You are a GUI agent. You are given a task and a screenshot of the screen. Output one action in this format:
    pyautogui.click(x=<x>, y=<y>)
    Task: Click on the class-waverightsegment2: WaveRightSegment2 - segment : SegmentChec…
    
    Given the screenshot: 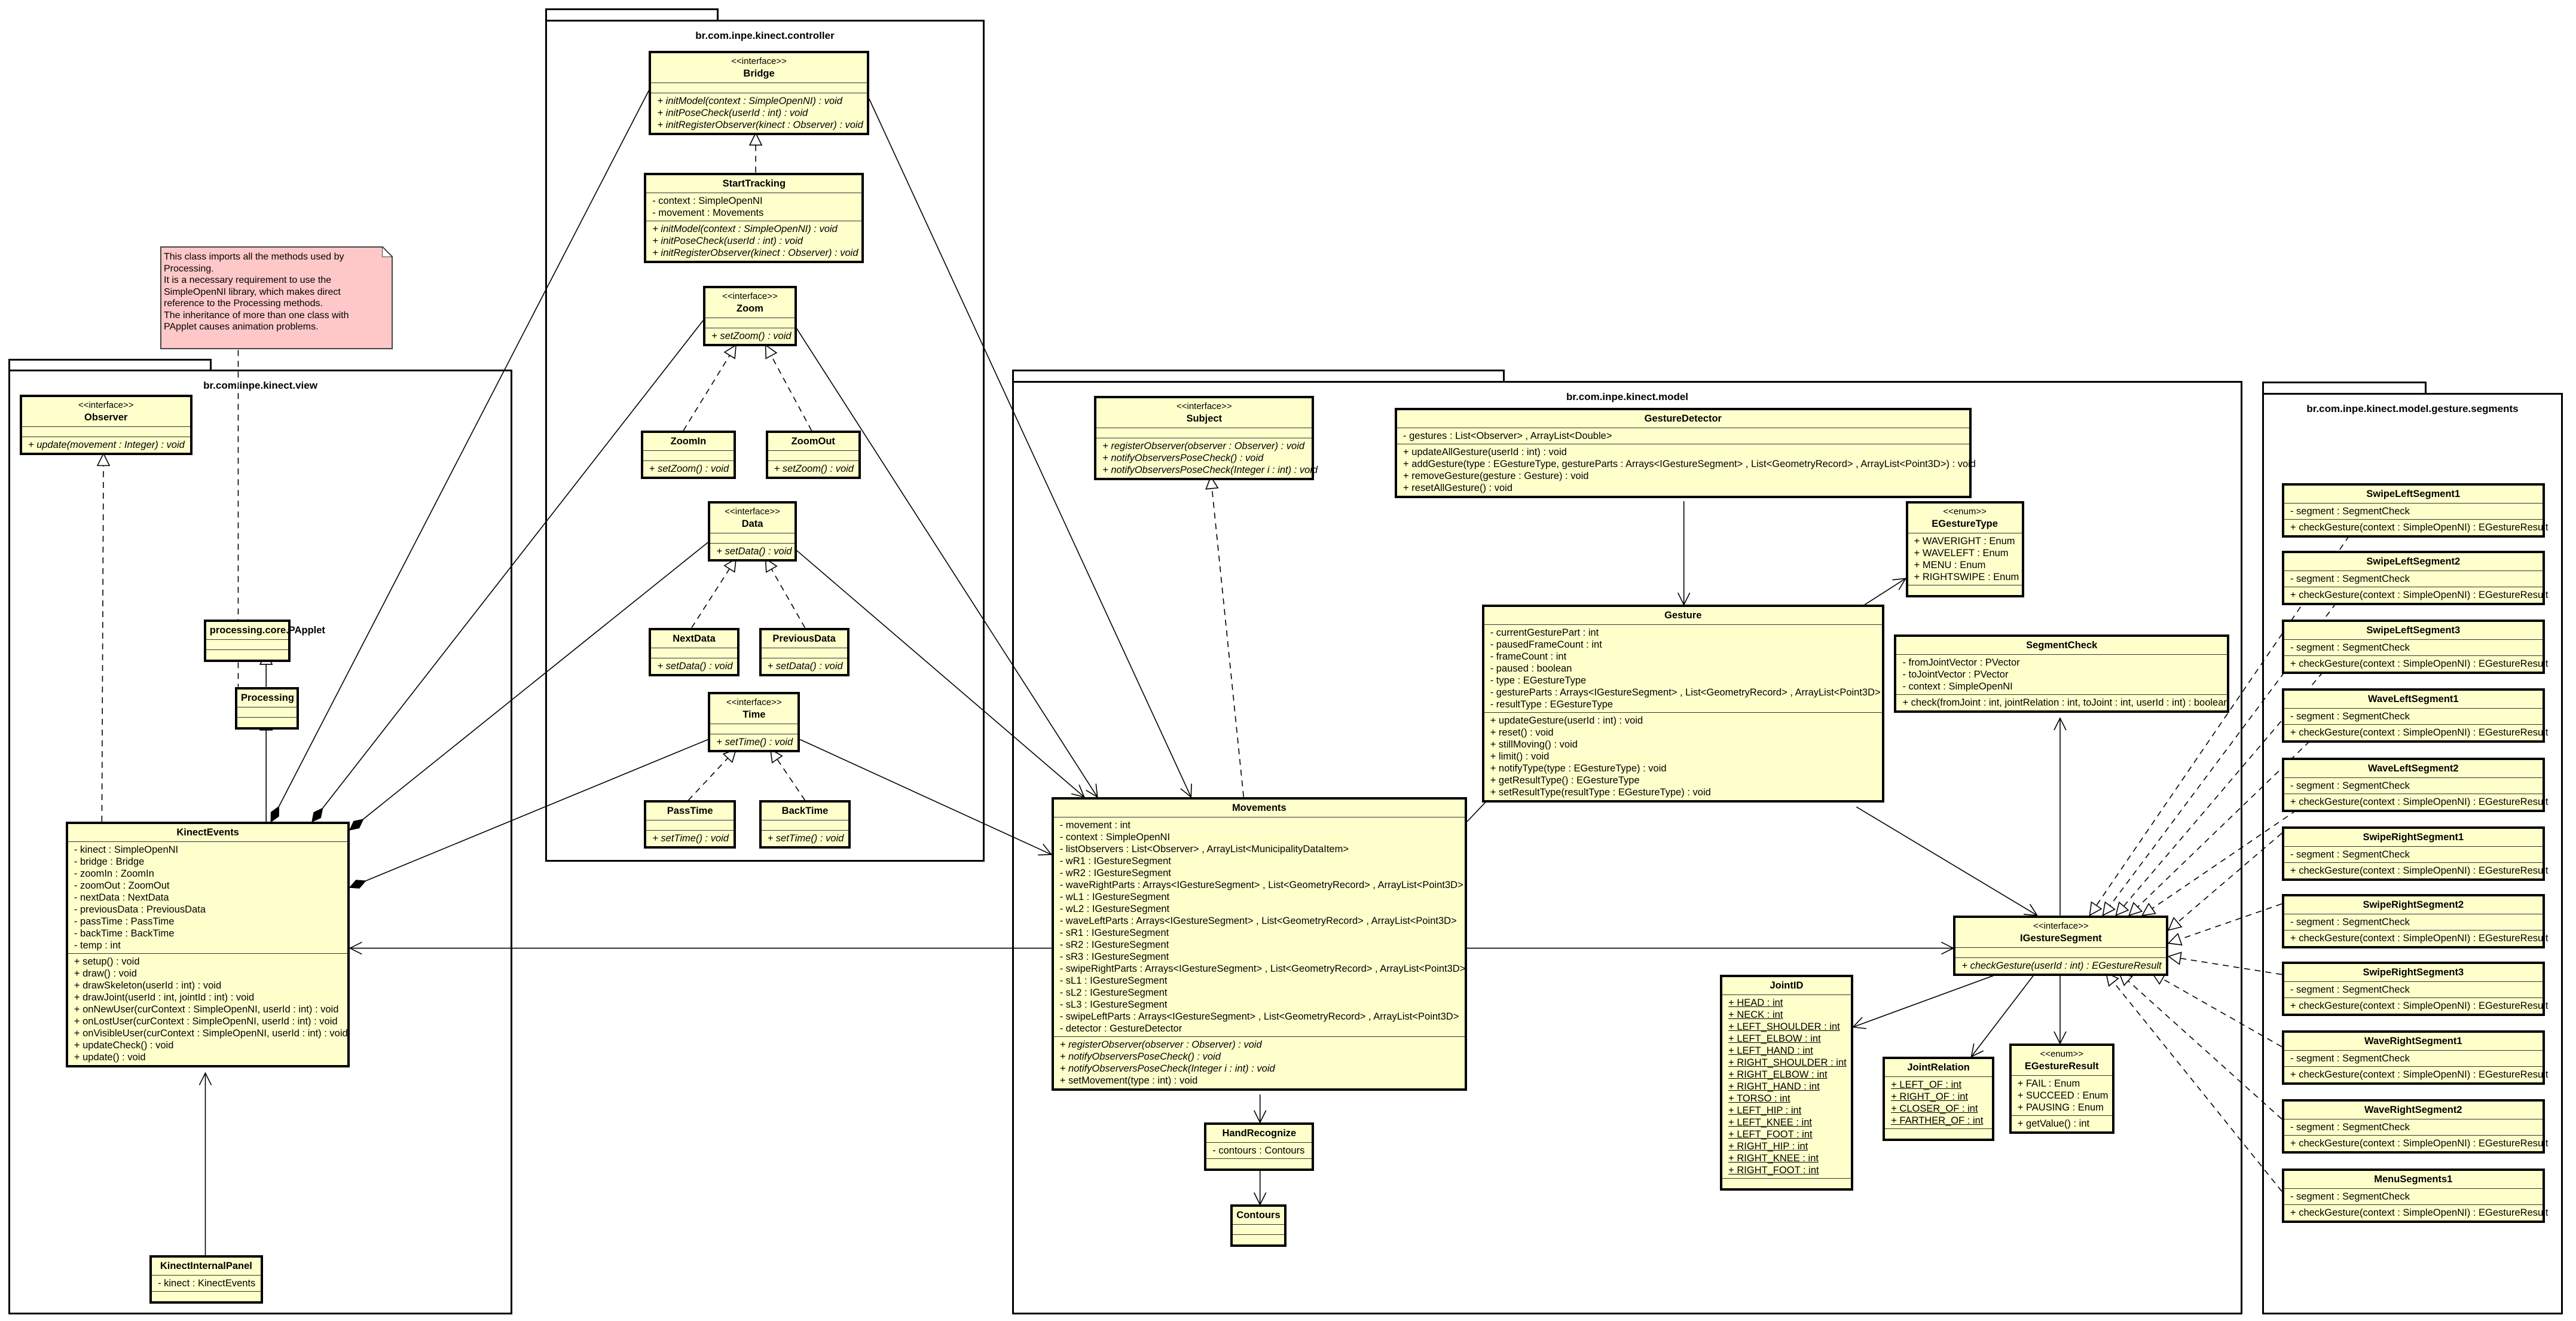 What is the action you would take?
    pyautogui.click(x=2414, y=1126)
    